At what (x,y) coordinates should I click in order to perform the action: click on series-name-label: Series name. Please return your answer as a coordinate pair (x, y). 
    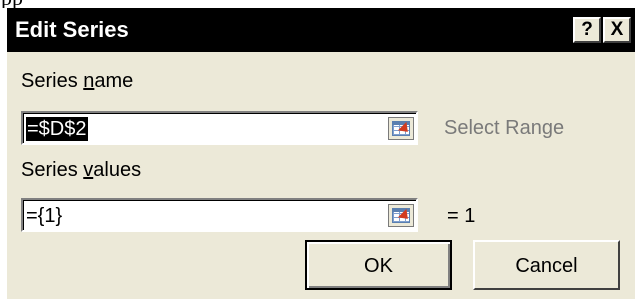
    Looking at the image, I should click on (77, 81).